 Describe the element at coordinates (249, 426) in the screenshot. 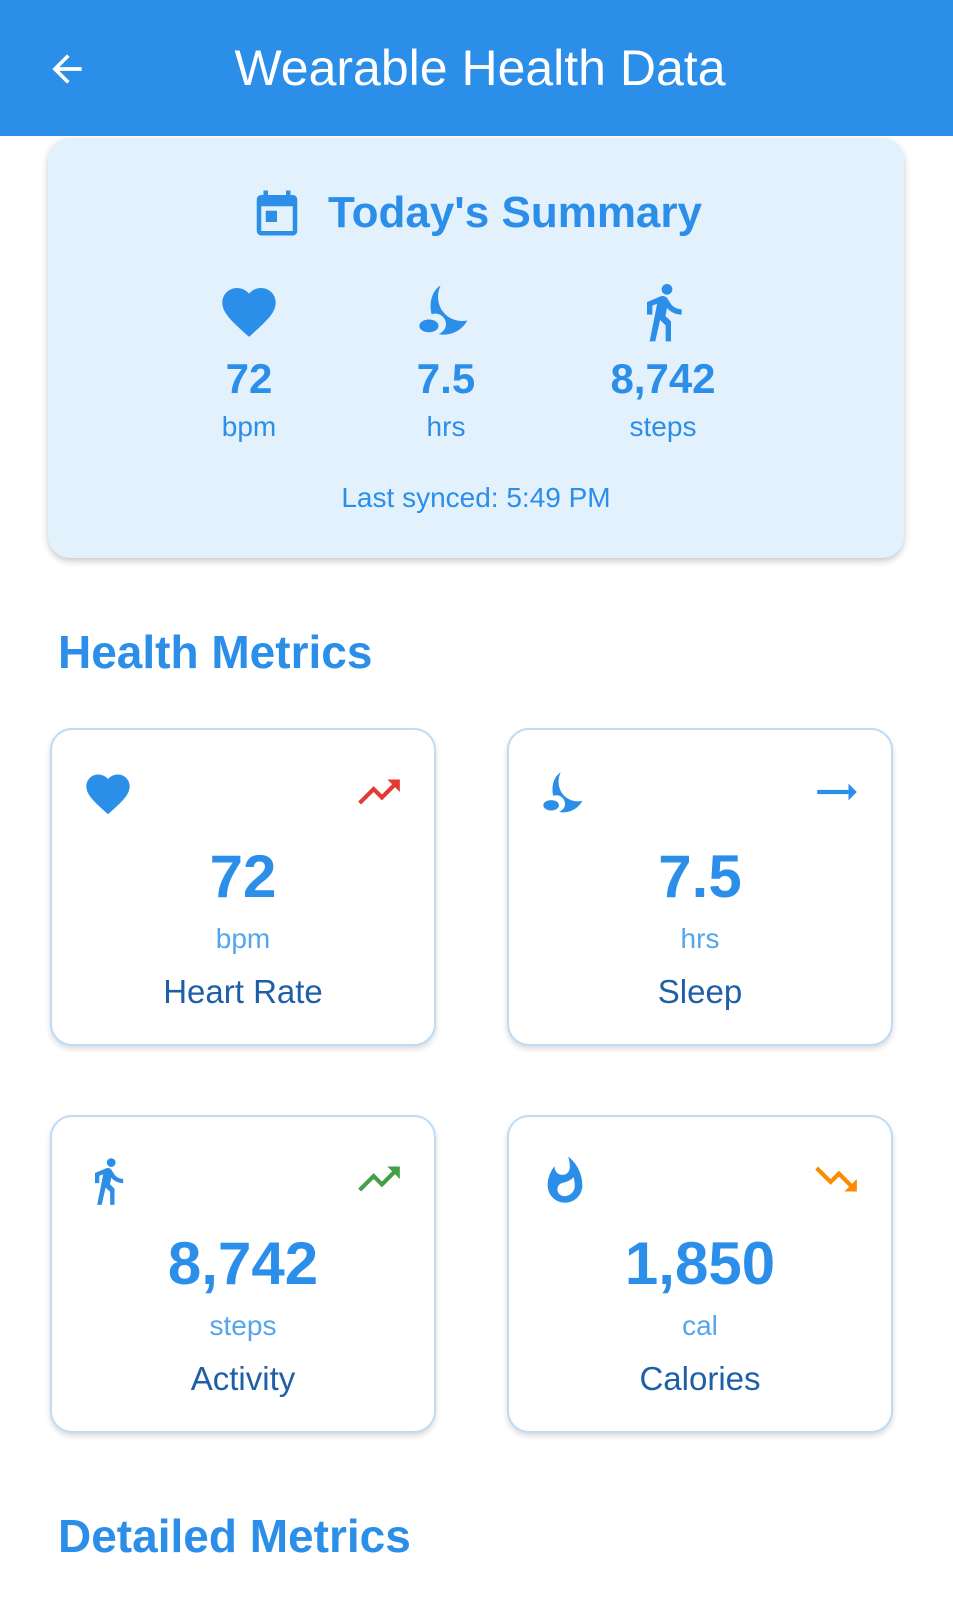

I see `summary-heart-rate-unit: bpm` at that location.